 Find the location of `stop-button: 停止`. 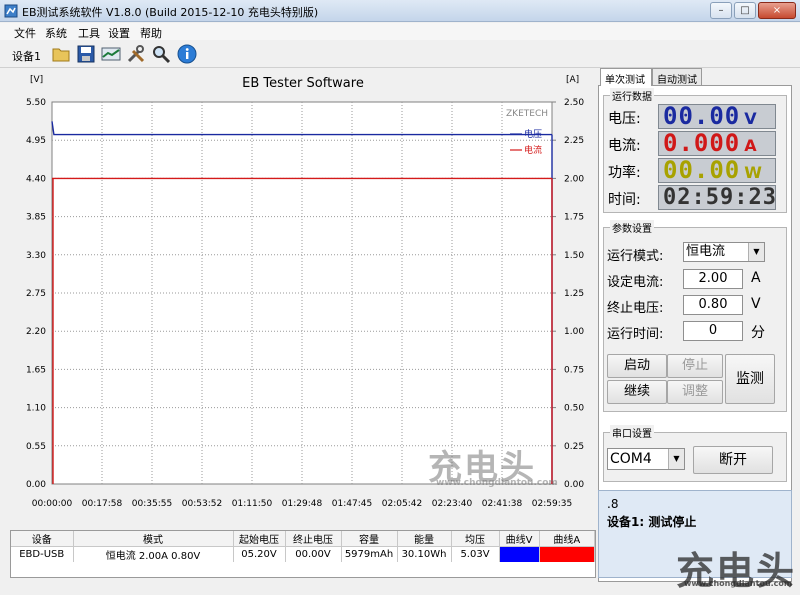

stop-button: 停止 is located at coordinates (695, 366).